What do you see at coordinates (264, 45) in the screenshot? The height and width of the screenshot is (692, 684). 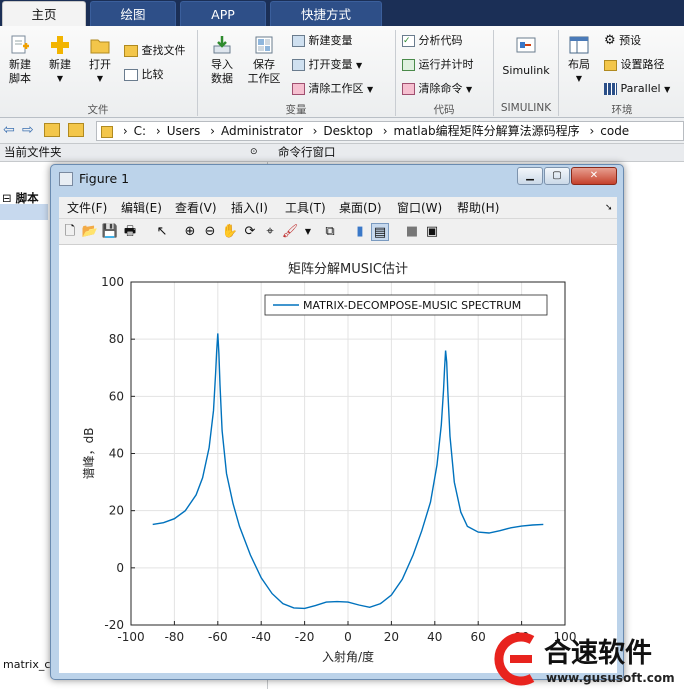 I see `save-workspace-icon` at bounding box center [264, 45].